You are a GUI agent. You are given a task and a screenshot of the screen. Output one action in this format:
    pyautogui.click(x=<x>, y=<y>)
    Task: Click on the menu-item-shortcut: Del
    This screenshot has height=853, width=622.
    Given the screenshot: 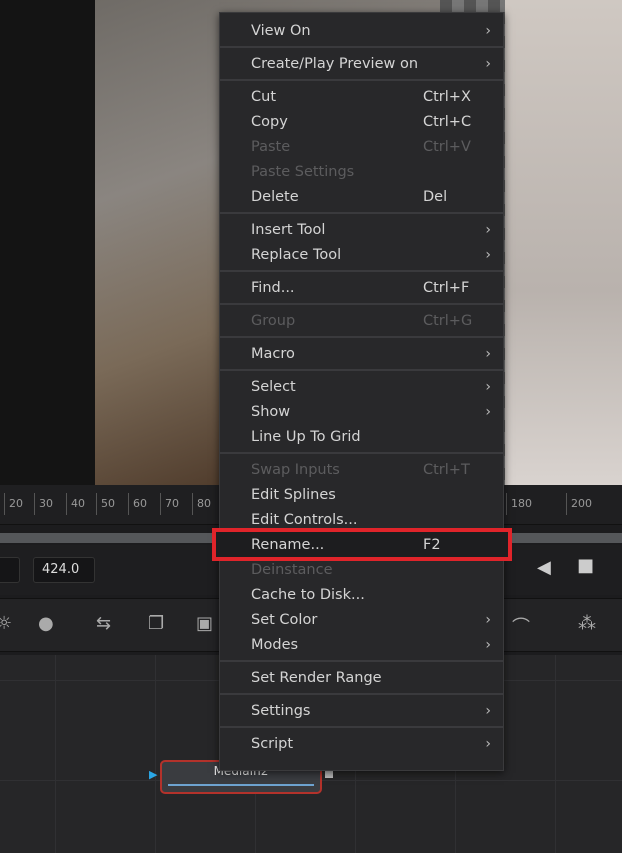 What is the action you would take?
    pyautogui.click(x=435, y=196)
    